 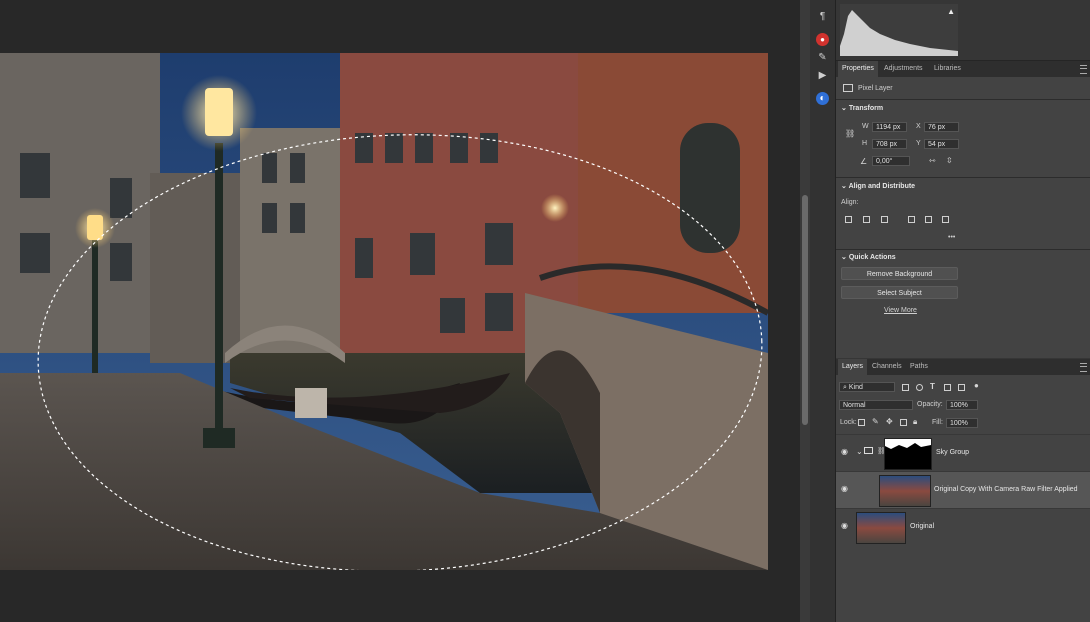 I want to click on align-right-icon, so click(x=884, y=219).